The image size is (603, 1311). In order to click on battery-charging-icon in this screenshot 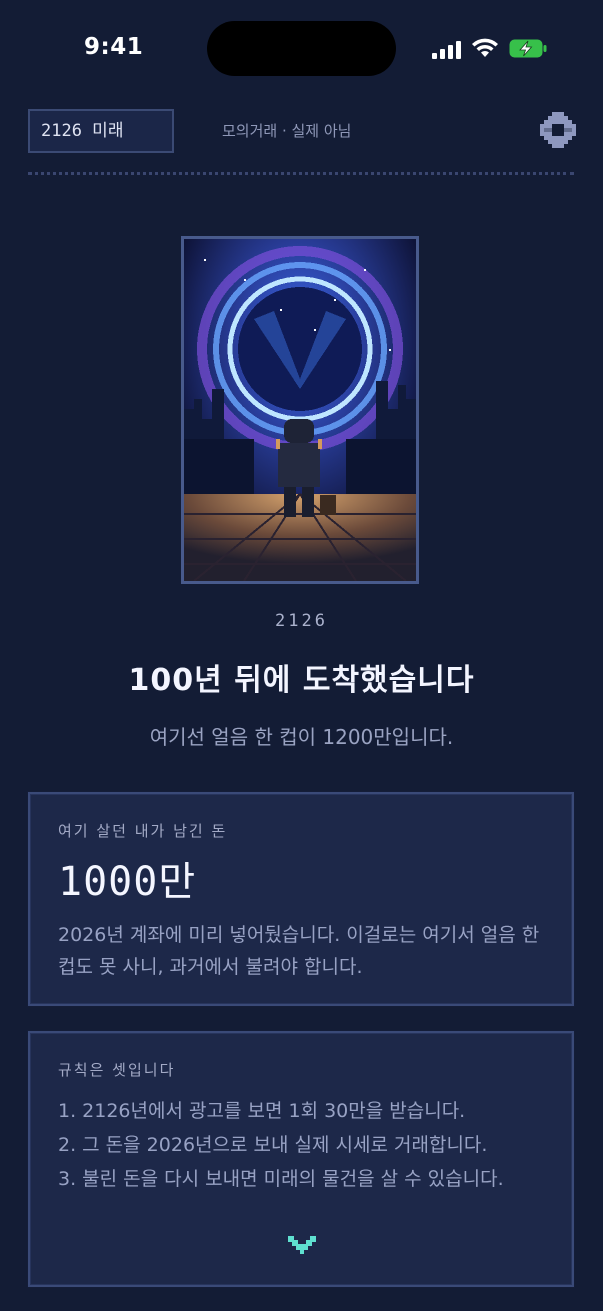, I will do `click(528, 48)`.